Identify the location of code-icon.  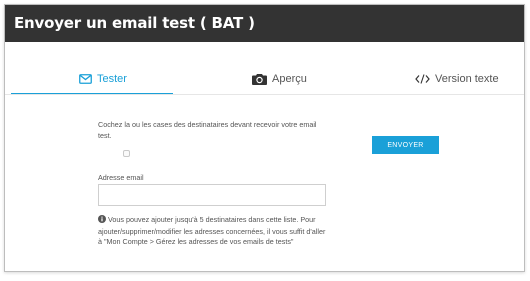
(422, 79).